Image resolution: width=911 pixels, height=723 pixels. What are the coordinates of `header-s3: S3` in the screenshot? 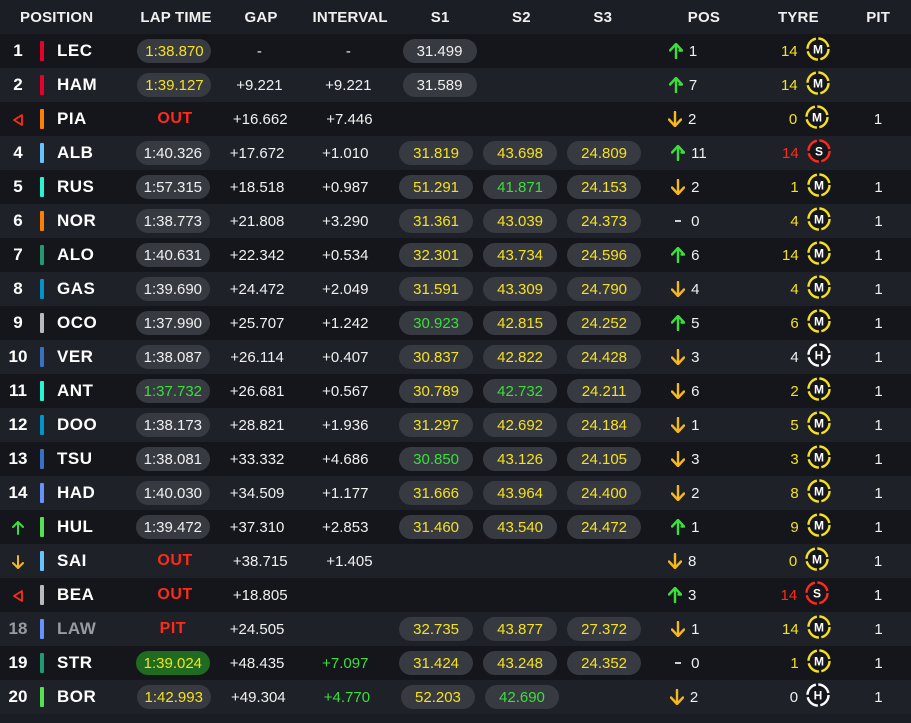 It's located at (602, 17).